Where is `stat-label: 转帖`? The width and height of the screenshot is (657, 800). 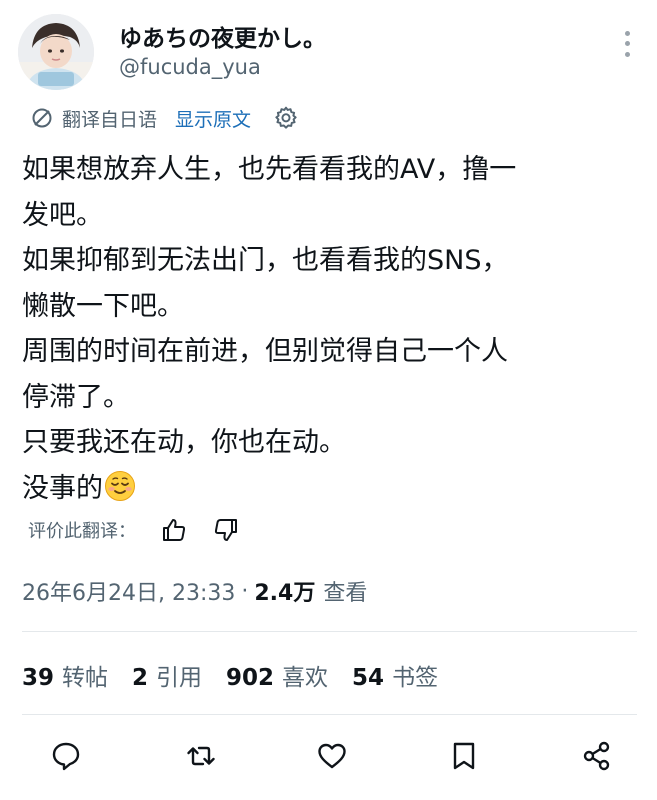
stat-label: 转帖 is located at coordinates (85, 678).